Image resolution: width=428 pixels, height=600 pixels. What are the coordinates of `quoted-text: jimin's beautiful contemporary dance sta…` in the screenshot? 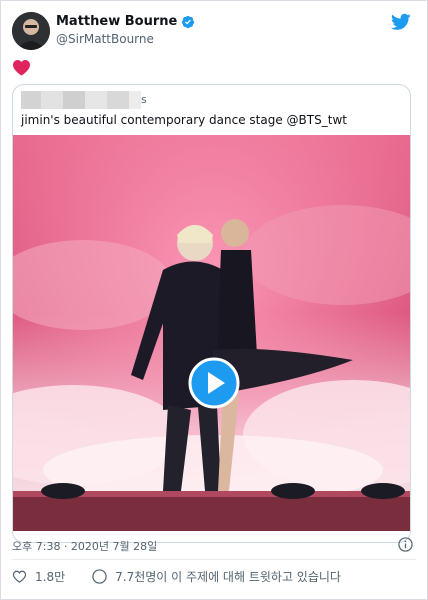 It's located at (184, 120).